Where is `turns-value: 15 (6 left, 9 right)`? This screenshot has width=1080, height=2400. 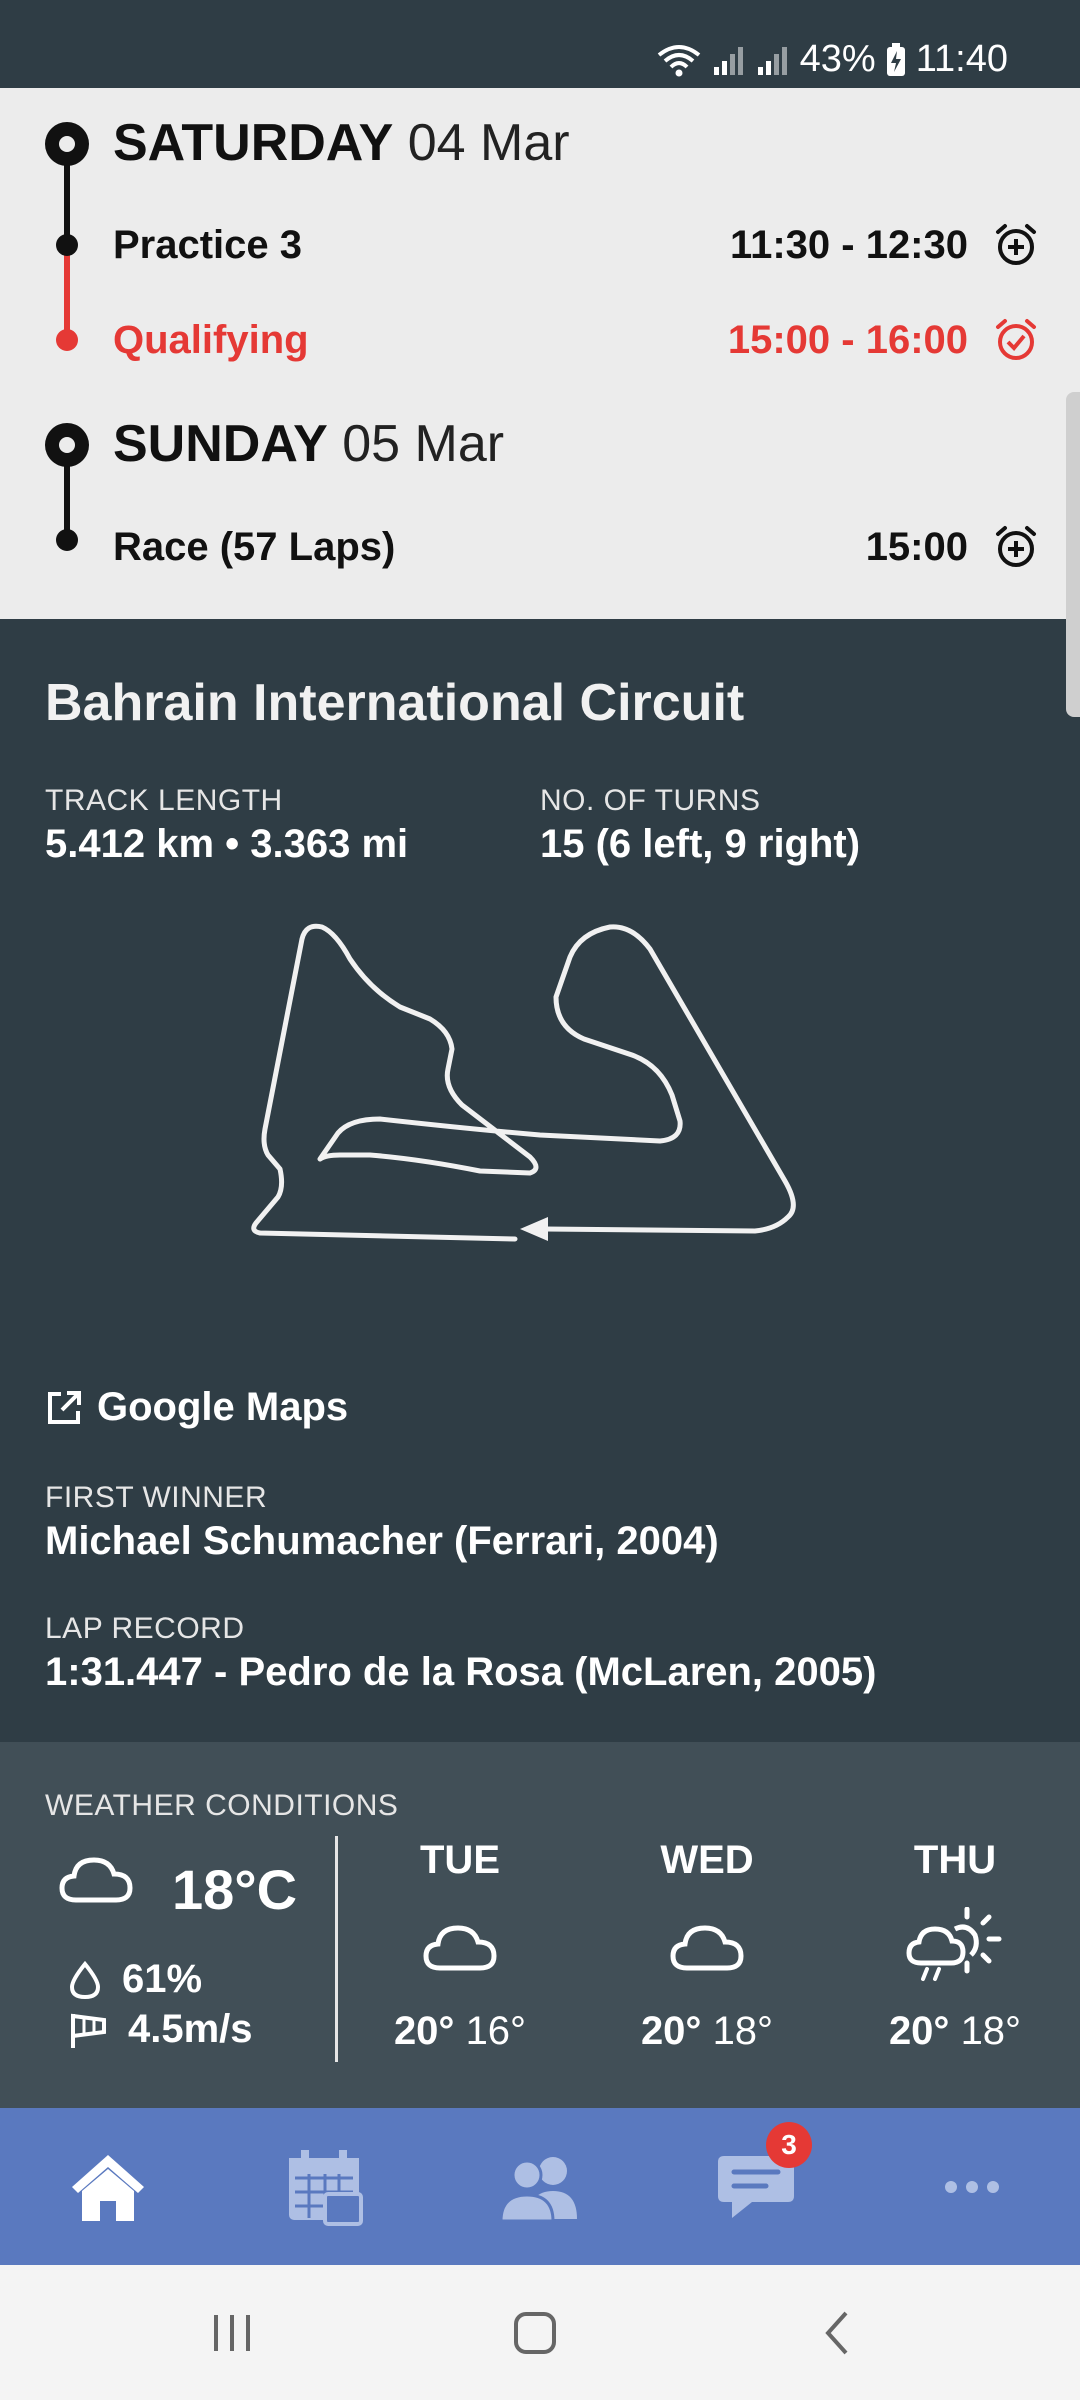
turns-value: 15 (6 left, 9 right) is located at coordinates (700, 844).